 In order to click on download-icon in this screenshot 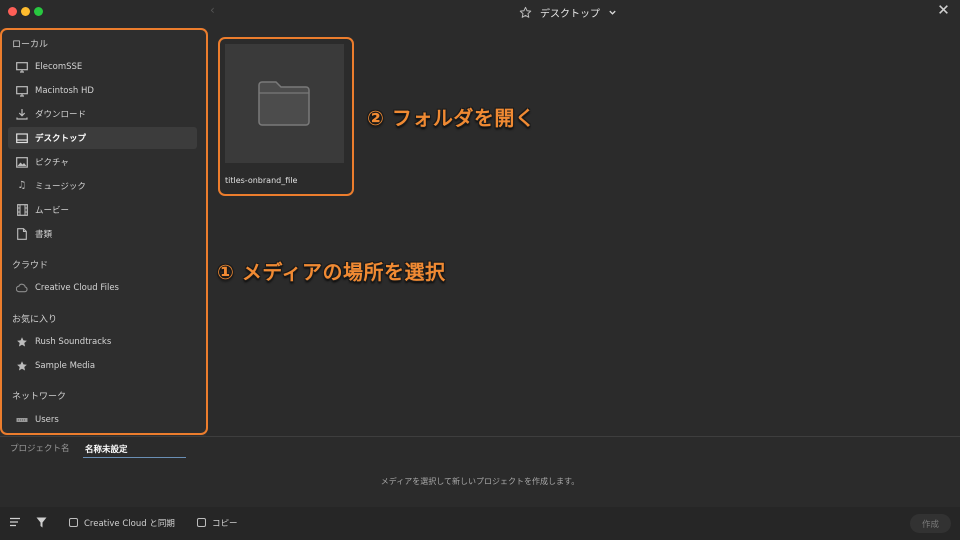, I will do `click(22, 114)`.